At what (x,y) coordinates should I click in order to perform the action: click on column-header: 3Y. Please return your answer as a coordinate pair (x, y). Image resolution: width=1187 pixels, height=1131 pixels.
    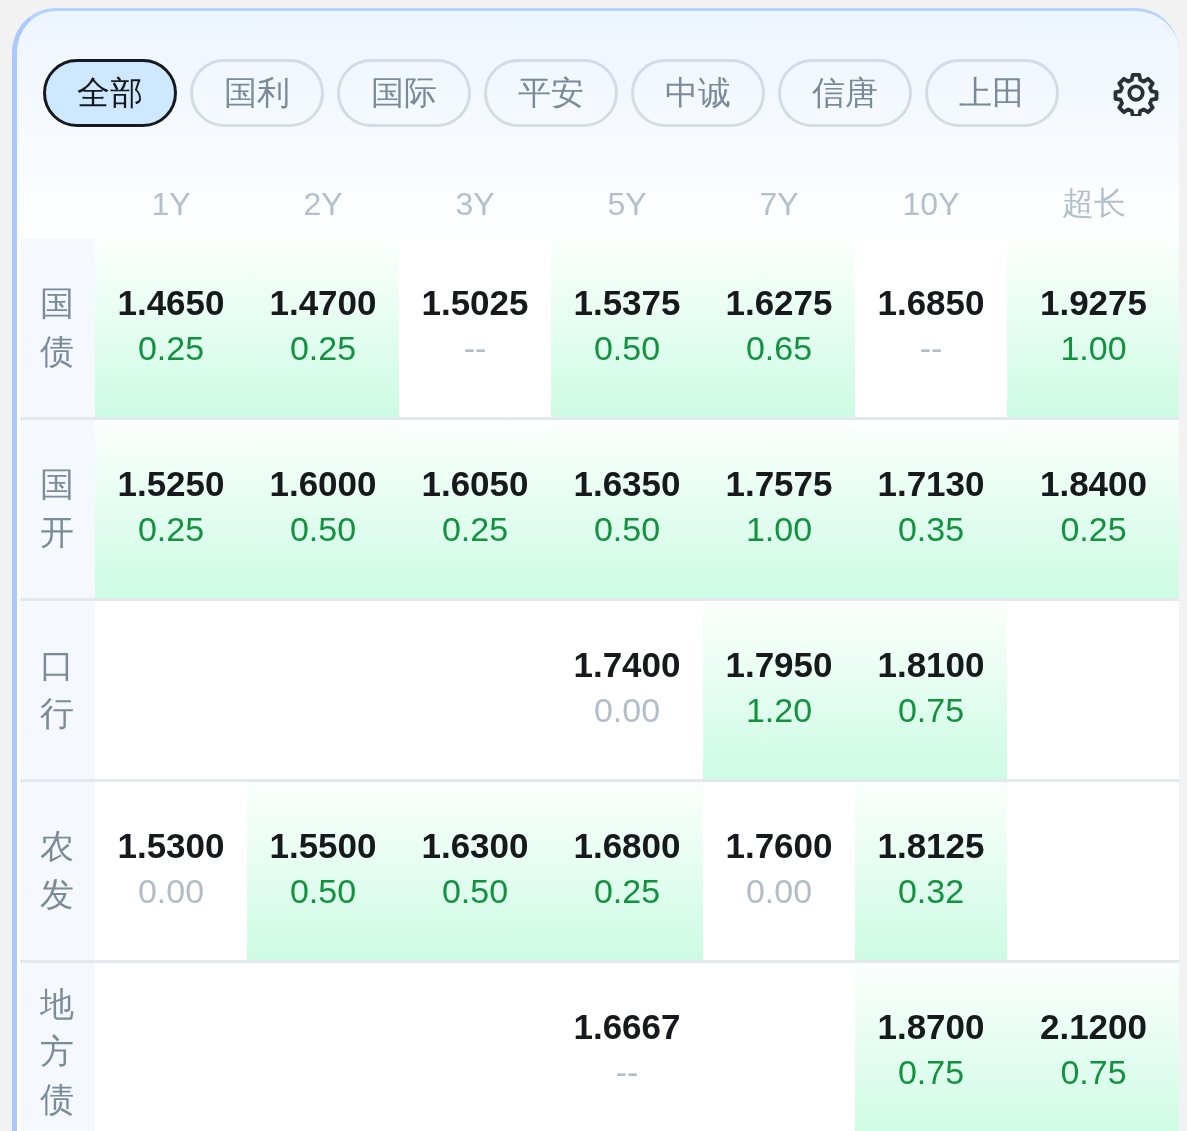
    Looking at the image, I should click on (475, 204).